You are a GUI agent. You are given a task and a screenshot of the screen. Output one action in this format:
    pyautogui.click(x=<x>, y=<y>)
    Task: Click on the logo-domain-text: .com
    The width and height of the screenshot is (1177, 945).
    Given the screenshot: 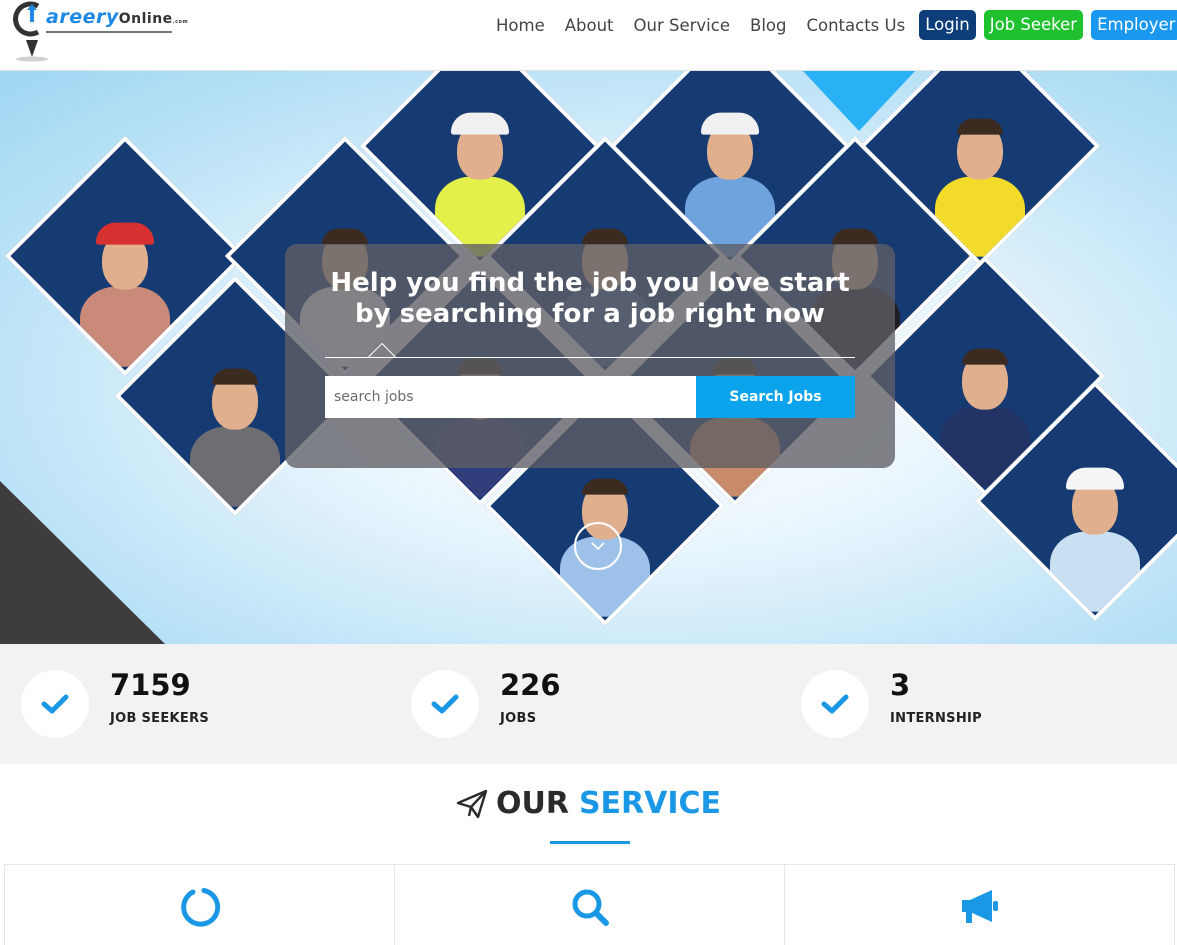 What is the action you would take?
    pyautogui.click(x=180, y=22)
    